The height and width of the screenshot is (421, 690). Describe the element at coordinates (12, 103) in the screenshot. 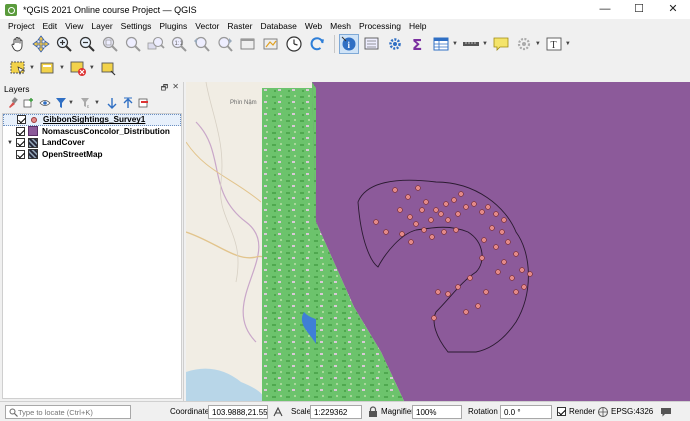

I see `open-layer-styling-button` at that location.